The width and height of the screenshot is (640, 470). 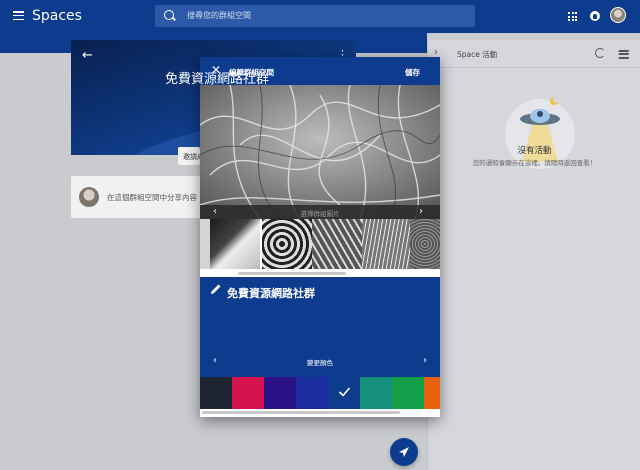 I want to click on color-picker-label: 變更顏色, so click(x=320, y=363).